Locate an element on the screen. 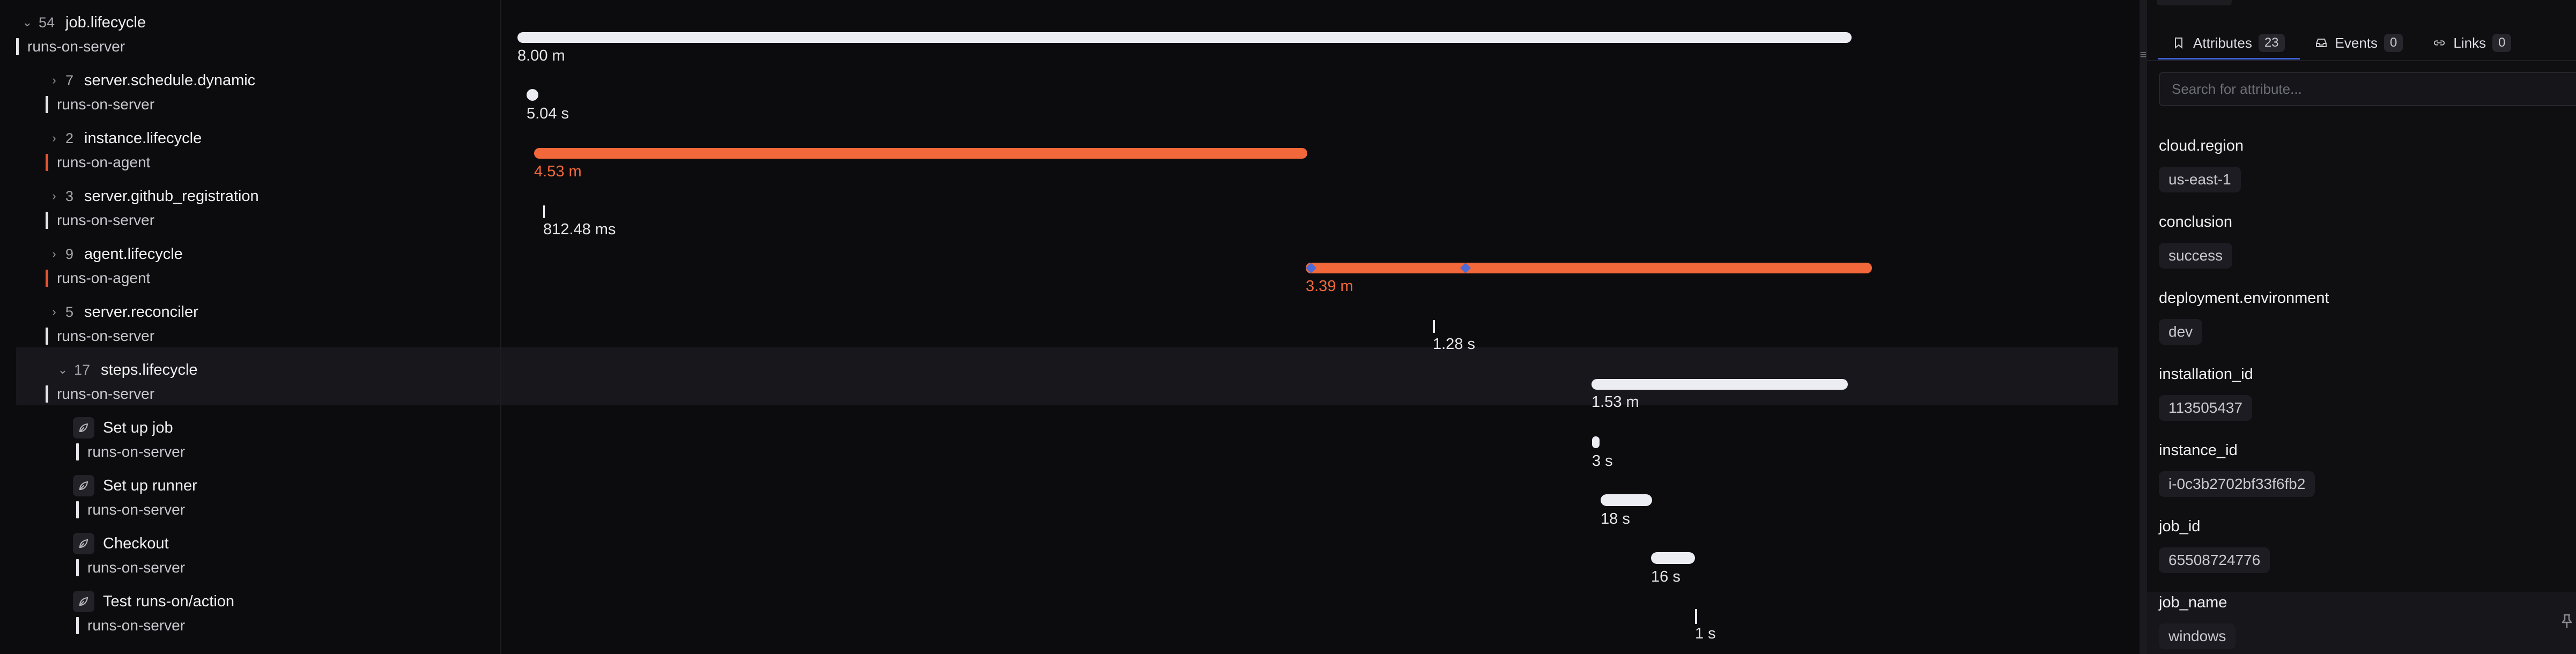 This screenshot has width=2576, height=654. panel-top-tab is located at coordinates (2194, 2).